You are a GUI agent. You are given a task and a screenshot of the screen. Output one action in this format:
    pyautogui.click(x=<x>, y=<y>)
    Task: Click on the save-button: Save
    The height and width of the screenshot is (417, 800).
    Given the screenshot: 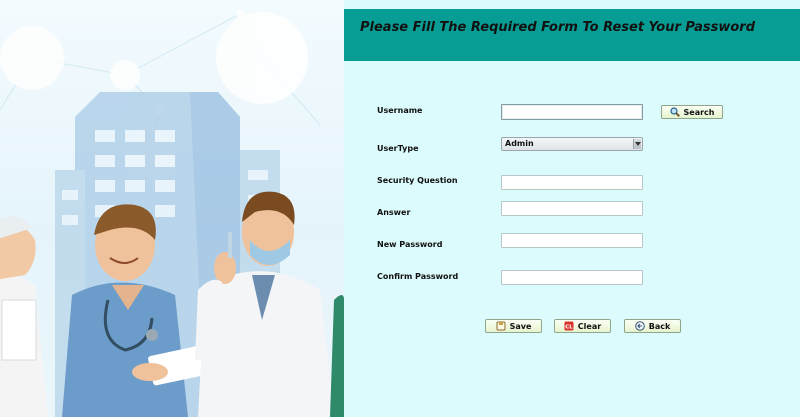 What is the action you would take?
    pyautogui.click(x=513, y=326)
    